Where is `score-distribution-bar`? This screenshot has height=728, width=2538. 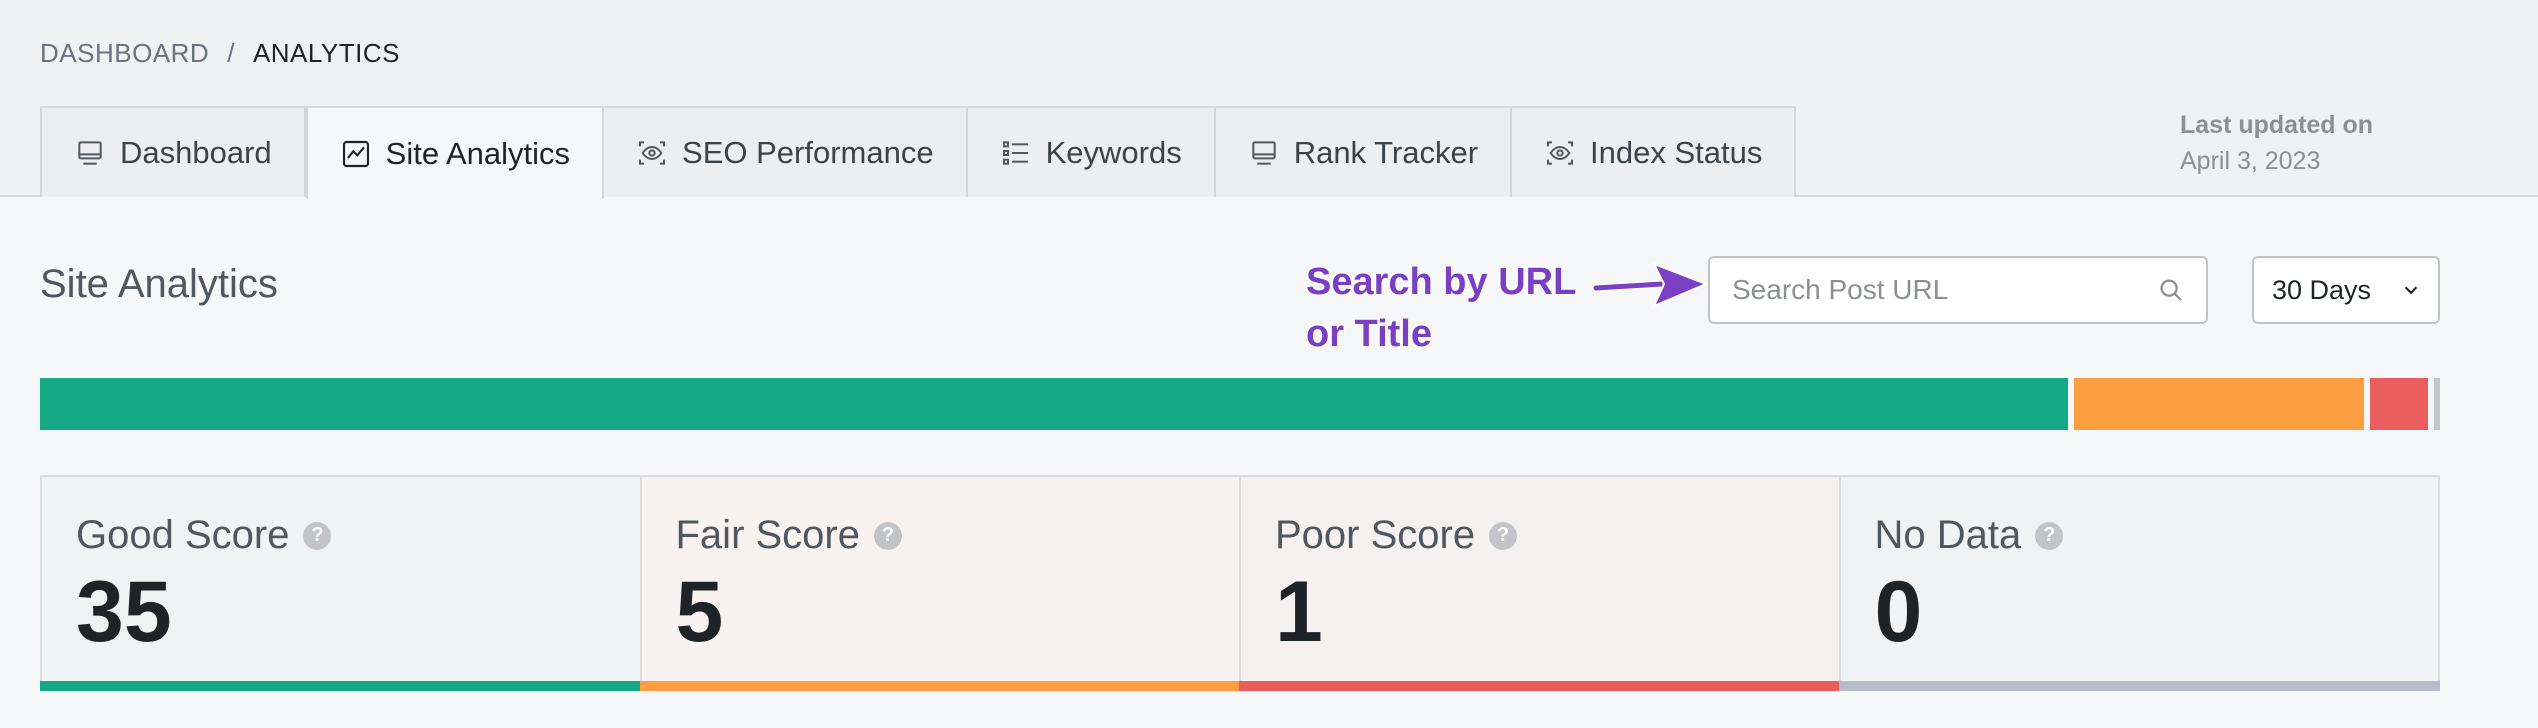 score-distribution-bar is located at coordinates (1240, 404).